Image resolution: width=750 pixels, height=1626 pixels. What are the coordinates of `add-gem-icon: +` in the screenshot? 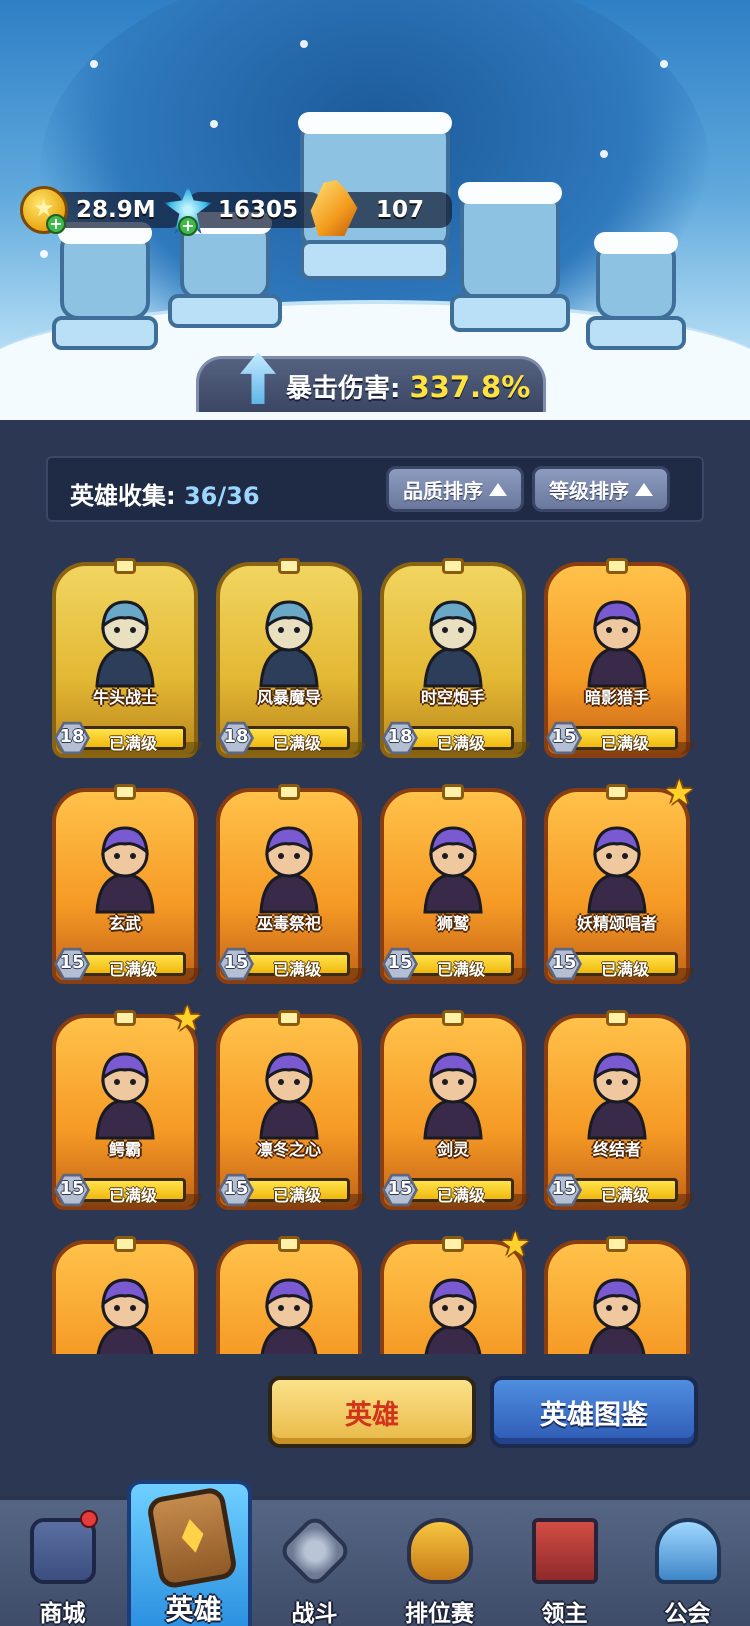 It's located at (188, 226).